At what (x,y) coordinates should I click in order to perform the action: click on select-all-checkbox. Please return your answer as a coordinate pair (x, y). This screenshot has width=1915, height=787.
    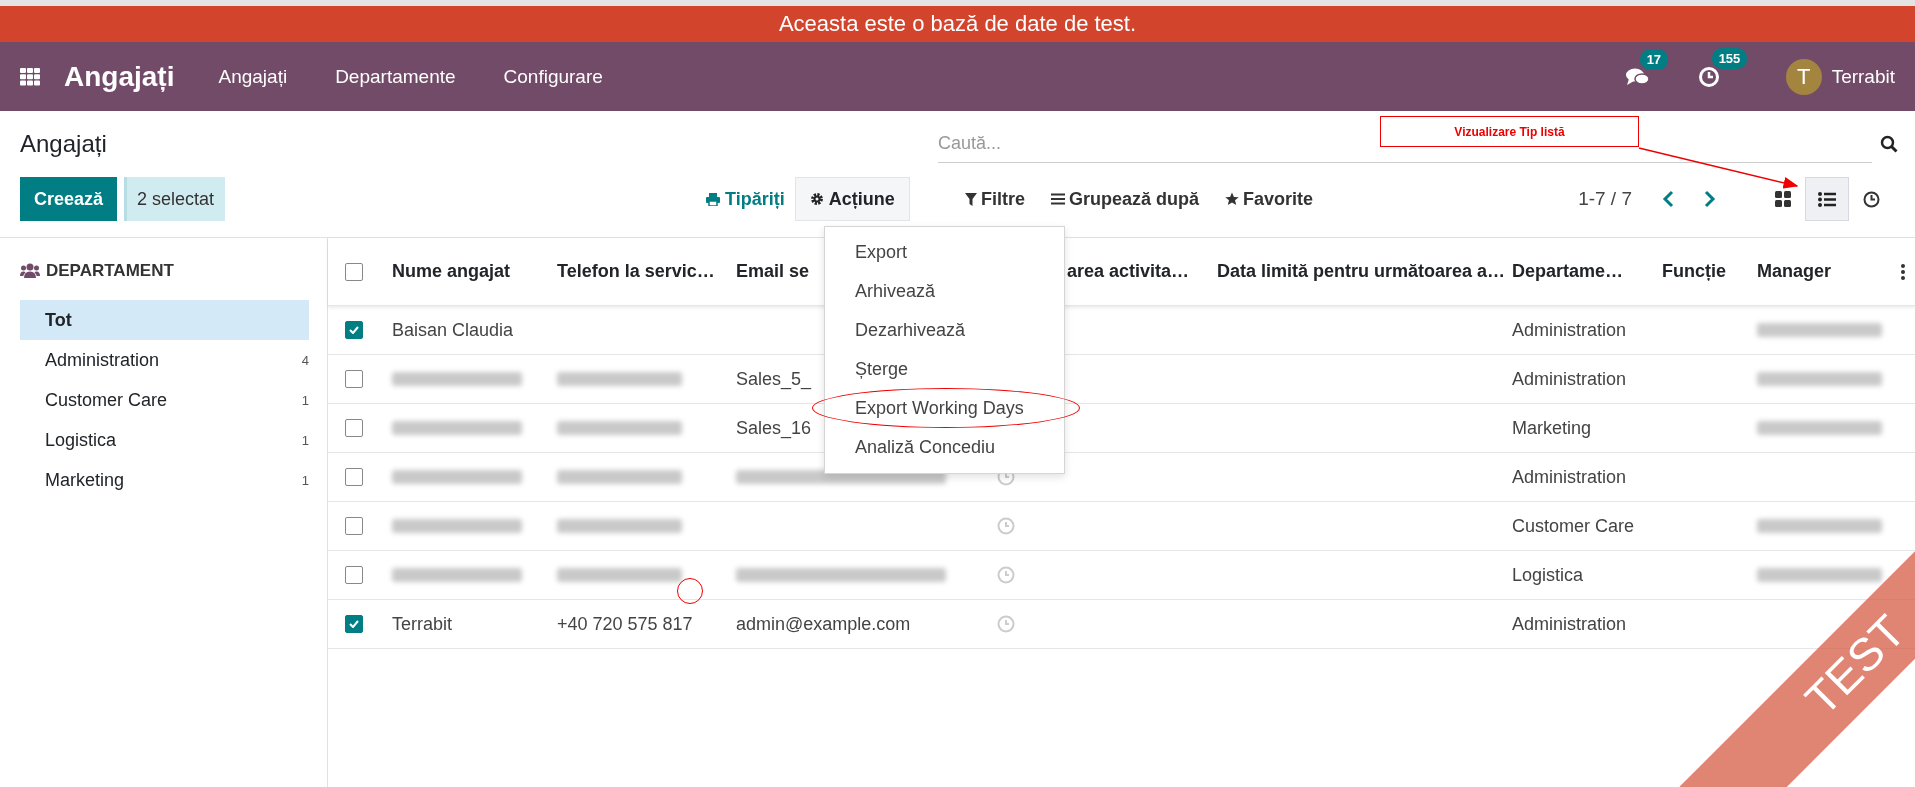
    Looking at the image, I should click on (354, 271).